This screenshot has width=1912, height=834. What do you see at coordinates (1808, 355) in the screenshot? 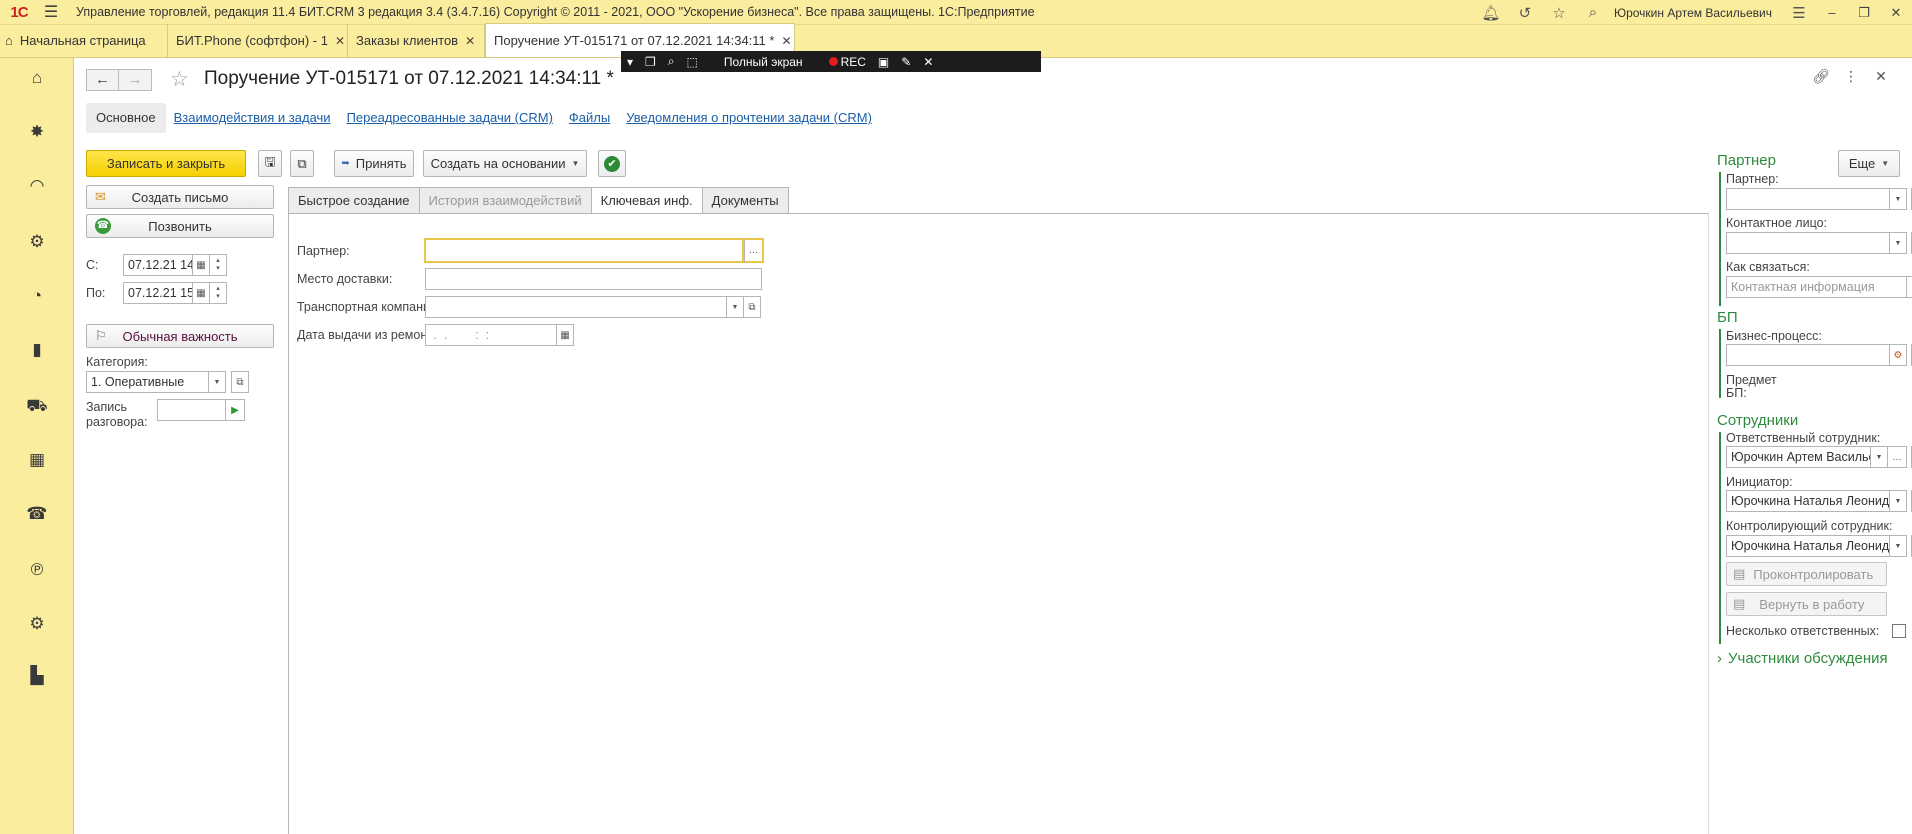
I see `business-process-field` at bounding box center [1808, 355].